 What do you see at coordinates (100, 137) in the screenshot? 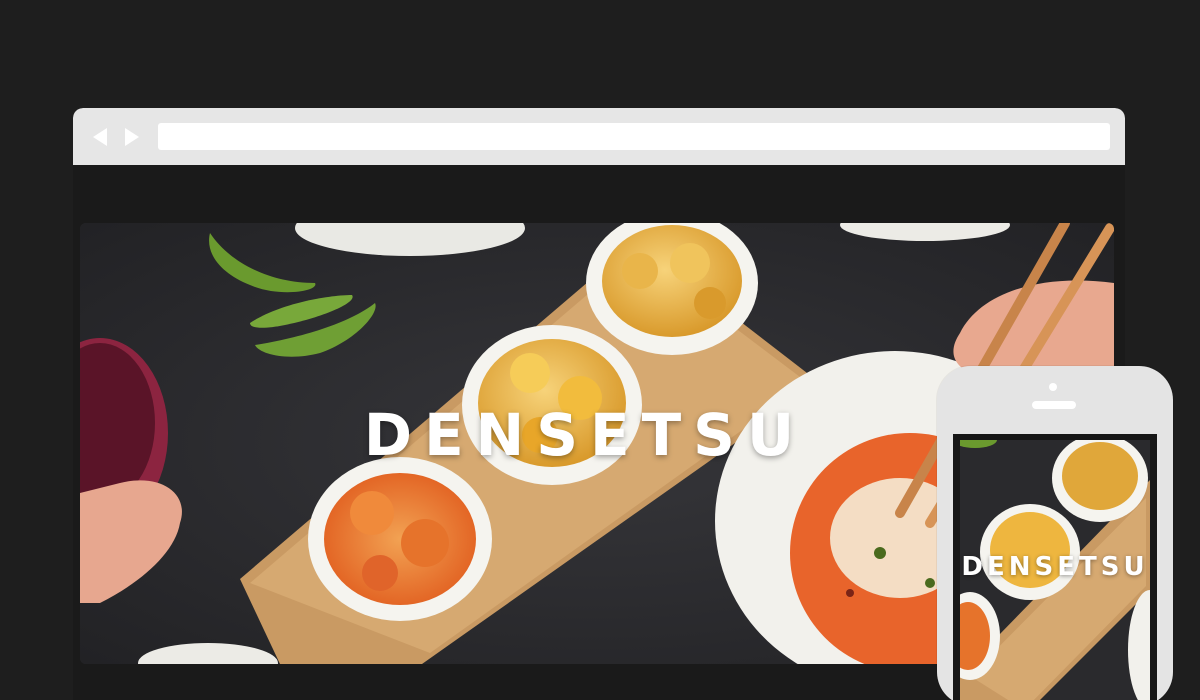
I see `back-triangle-icon` at bounding box center [100, 137].